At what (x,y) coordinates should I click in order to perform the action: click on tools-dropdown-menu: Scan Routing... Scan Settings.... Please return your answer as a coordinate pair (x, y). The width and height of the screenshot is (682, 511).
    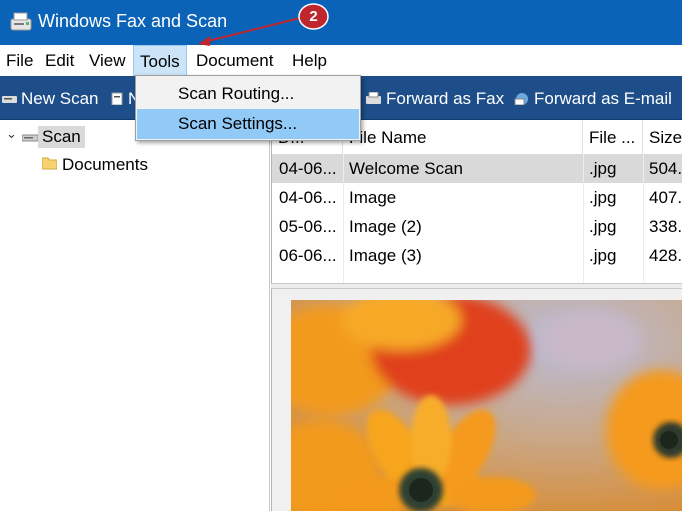
    Looking at the image, I should click on (248, 108).